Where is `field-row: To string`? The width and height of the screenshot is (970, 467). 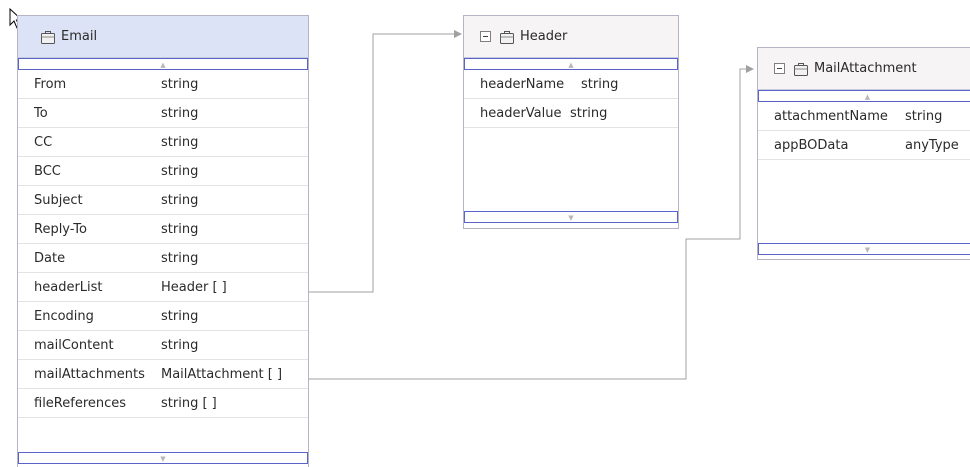 field-row: To string is located at coordinates (163, 113).